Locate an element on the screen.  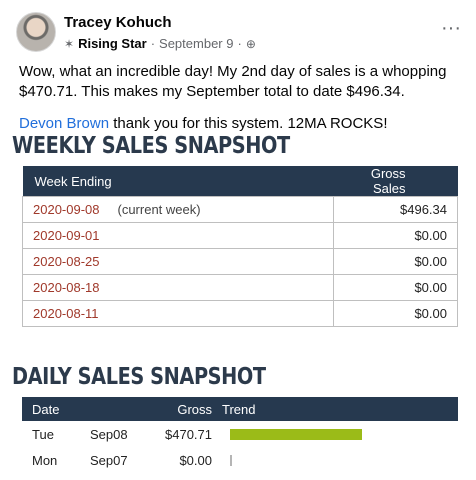
table-row: 2020-08-18 $0.00 is located at coordinates (240, 287).